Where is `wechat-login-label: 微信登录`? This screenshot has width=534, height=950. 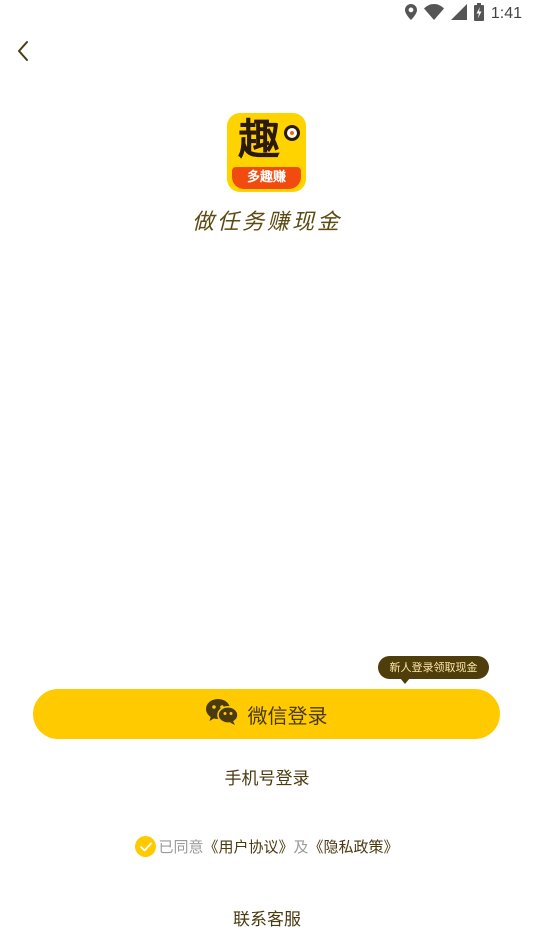
wechat-login-label: 微信登录 is located at coordinates (287, 715).